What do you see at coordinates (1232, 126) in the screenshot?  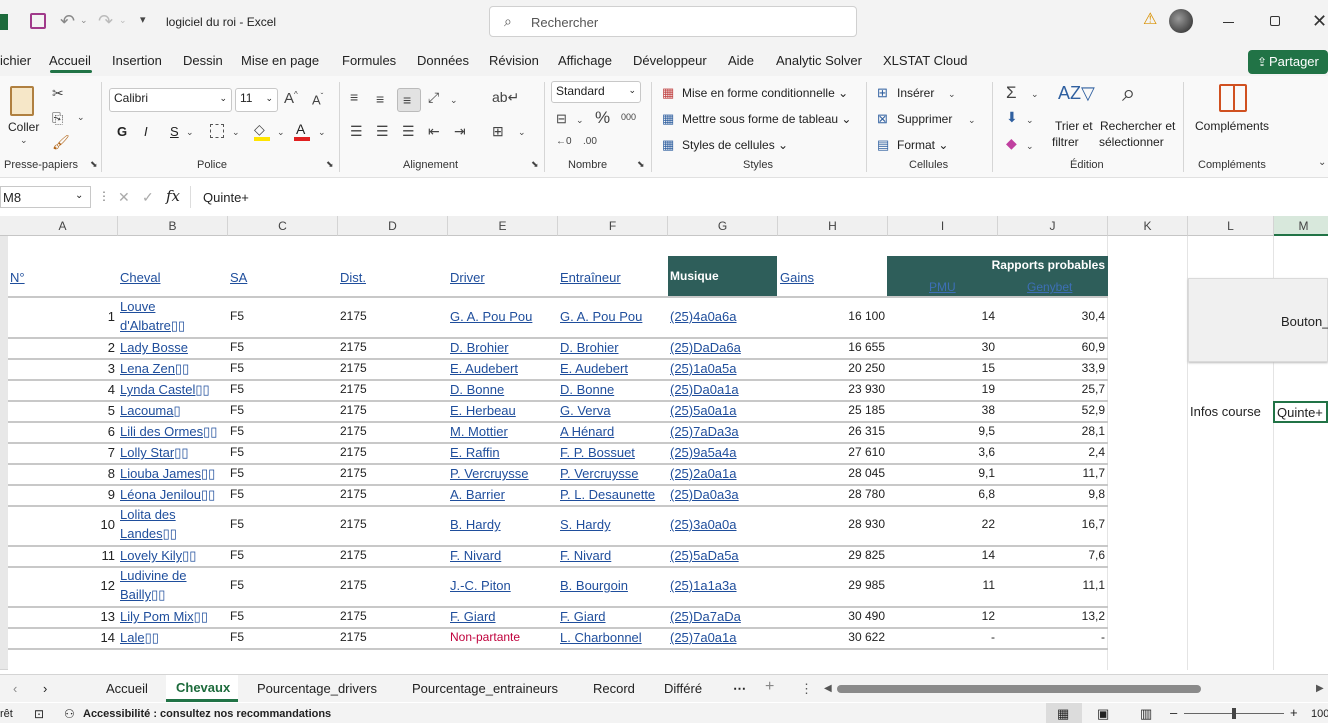 I see `addins-button-label: Compléments` at bounding box center [1232, 126].